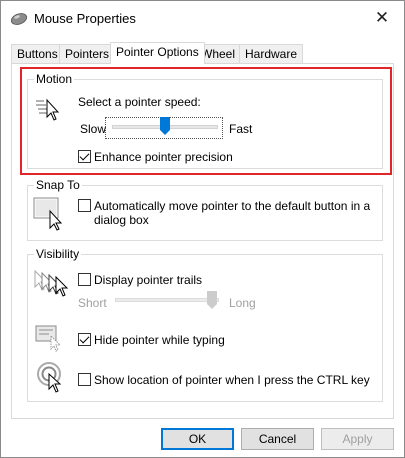 The height and width of the screenshot is (458, 405). What do you see at coordinates (159, 340) in the screenshot?
I see `hide-pointer-label: Hide pointer while typing` at bounding box center [159, 340].